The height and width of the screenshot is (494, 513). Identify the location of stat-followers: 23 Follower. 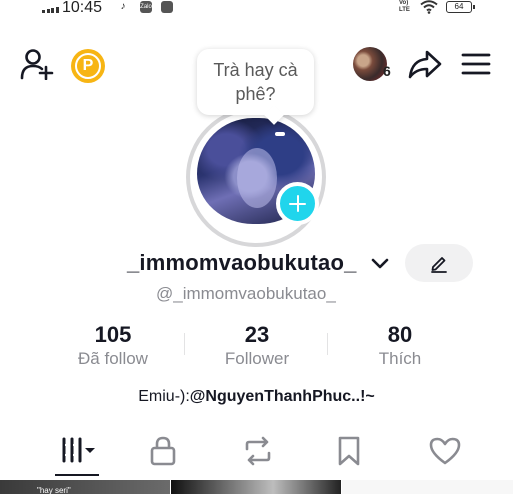
(257, 346).